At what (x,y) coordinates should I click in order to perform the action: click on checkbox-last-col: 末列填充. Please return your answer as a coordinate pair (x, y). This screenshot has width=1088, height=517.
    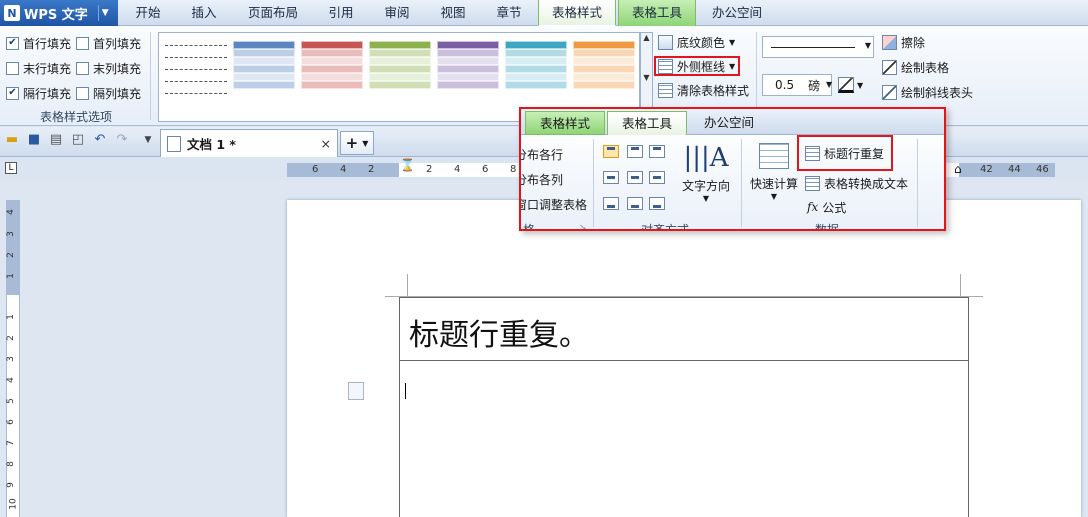
    Looking at the image, I should click on (111, 68).